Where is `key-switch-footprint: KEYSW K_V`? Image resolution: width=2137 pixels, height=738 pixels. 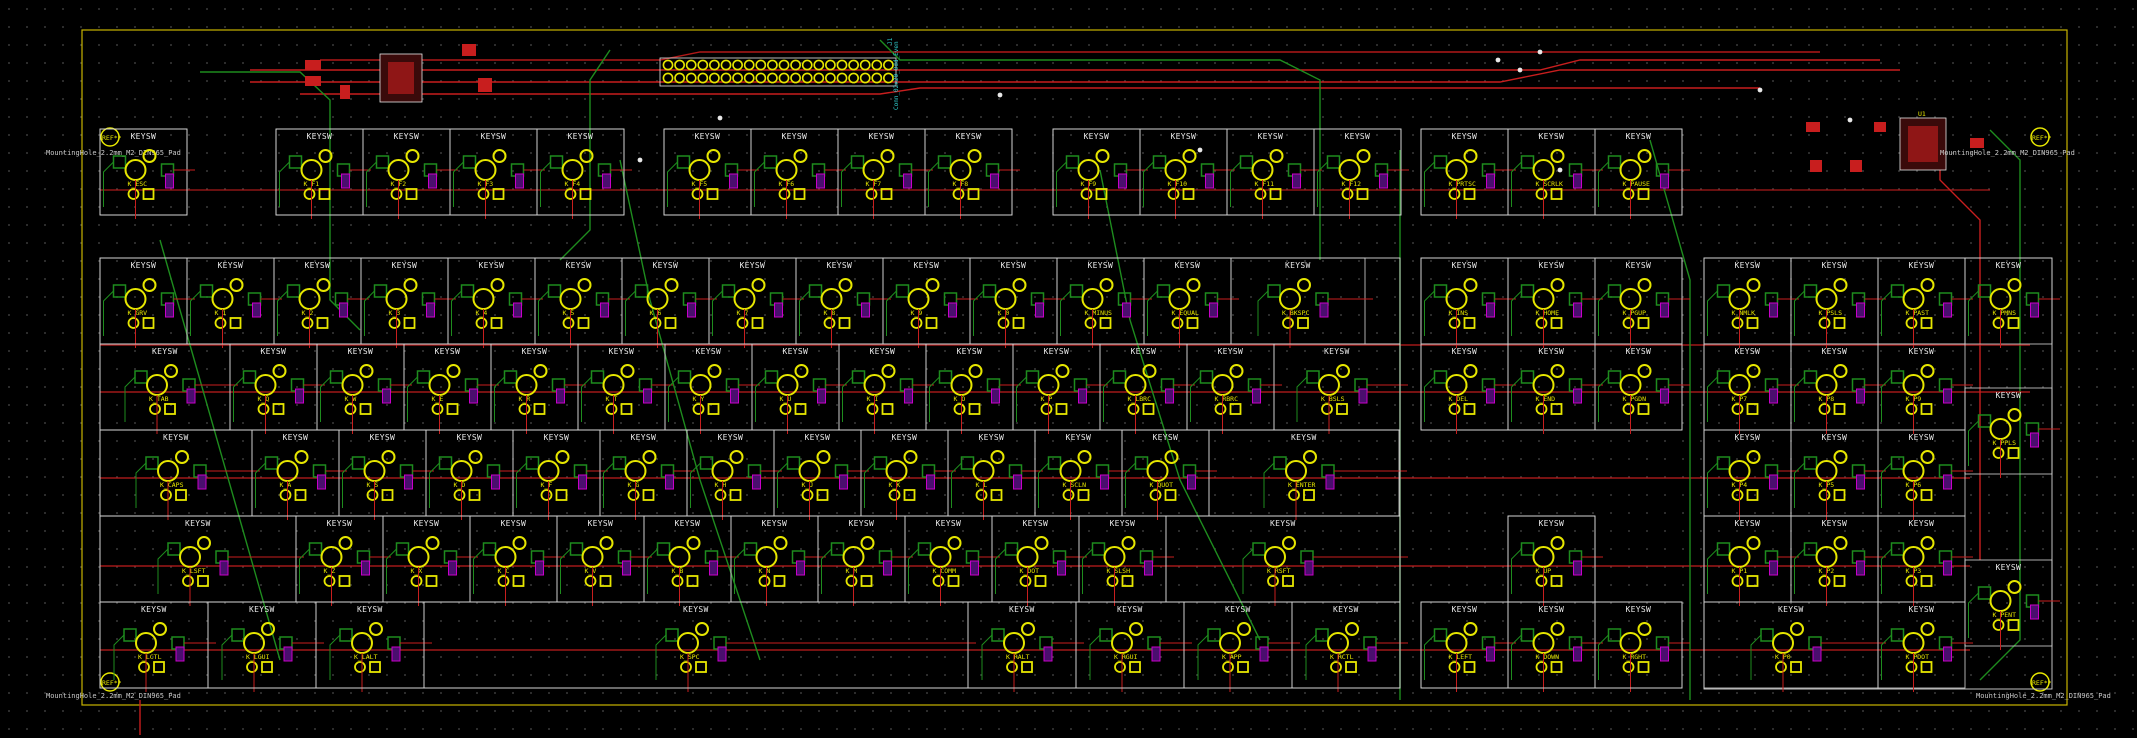 key-switch-footprint: KEYSW K_V is located at coordinates (604, 560).